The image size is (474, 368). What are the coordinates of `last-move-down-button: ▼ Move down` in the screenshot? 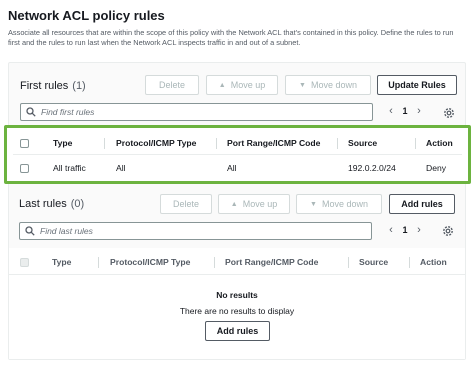 It's located at (339, 204).